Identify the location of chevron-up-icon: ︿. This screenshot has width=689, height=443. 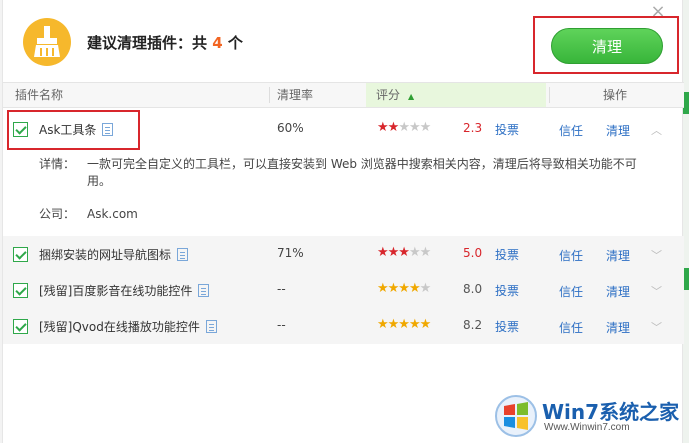
(656, 130).